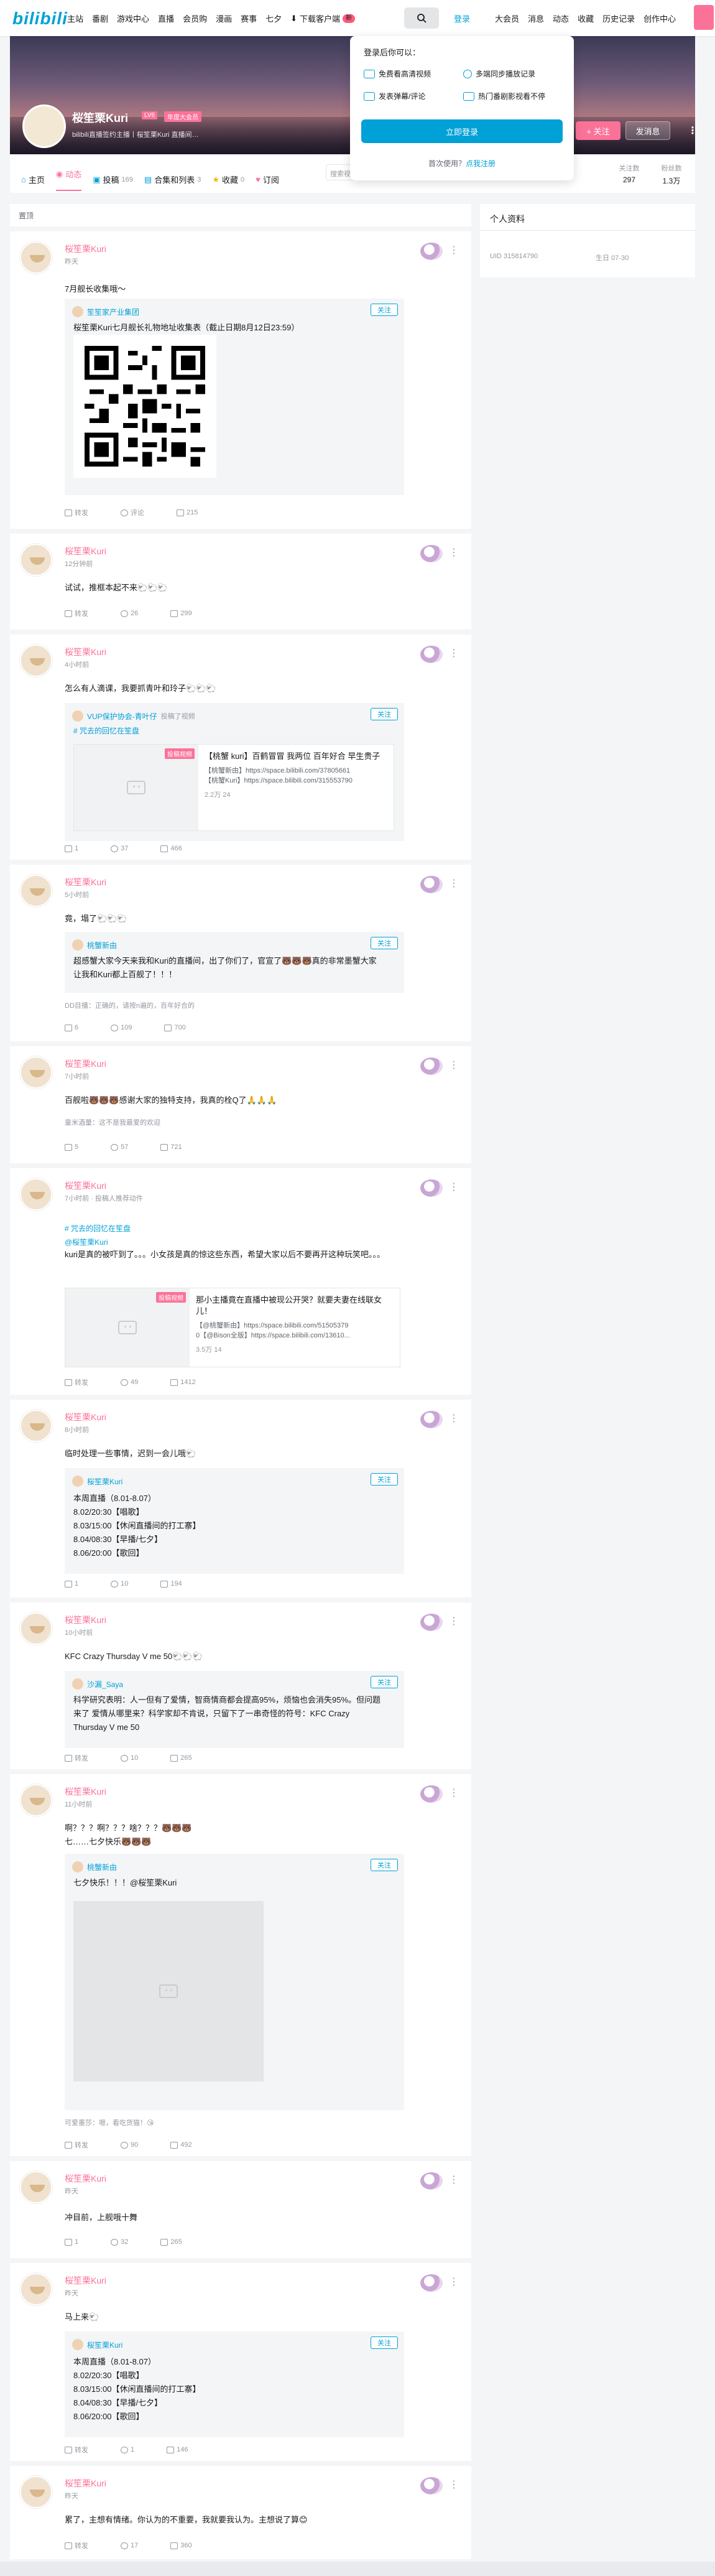  I want to click on tab-favorites: ★ 收藏 0, so click(228, 179).